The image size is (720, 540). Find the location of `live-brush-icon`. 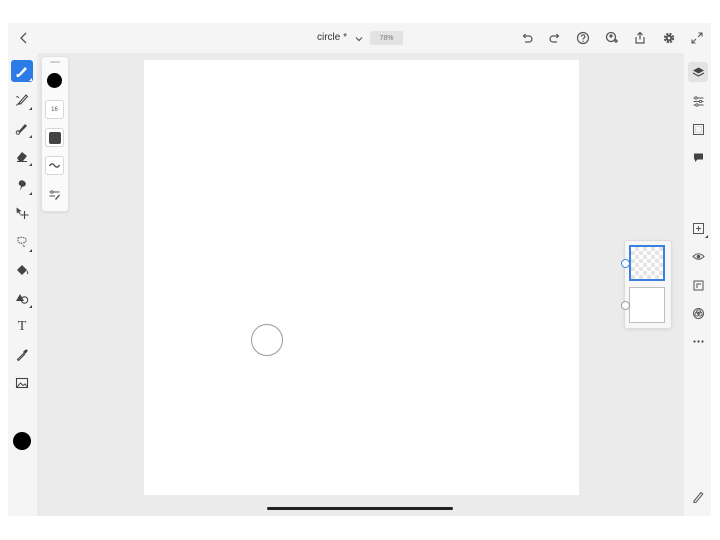

live-brush-icon is located at coordinates (22, 100).